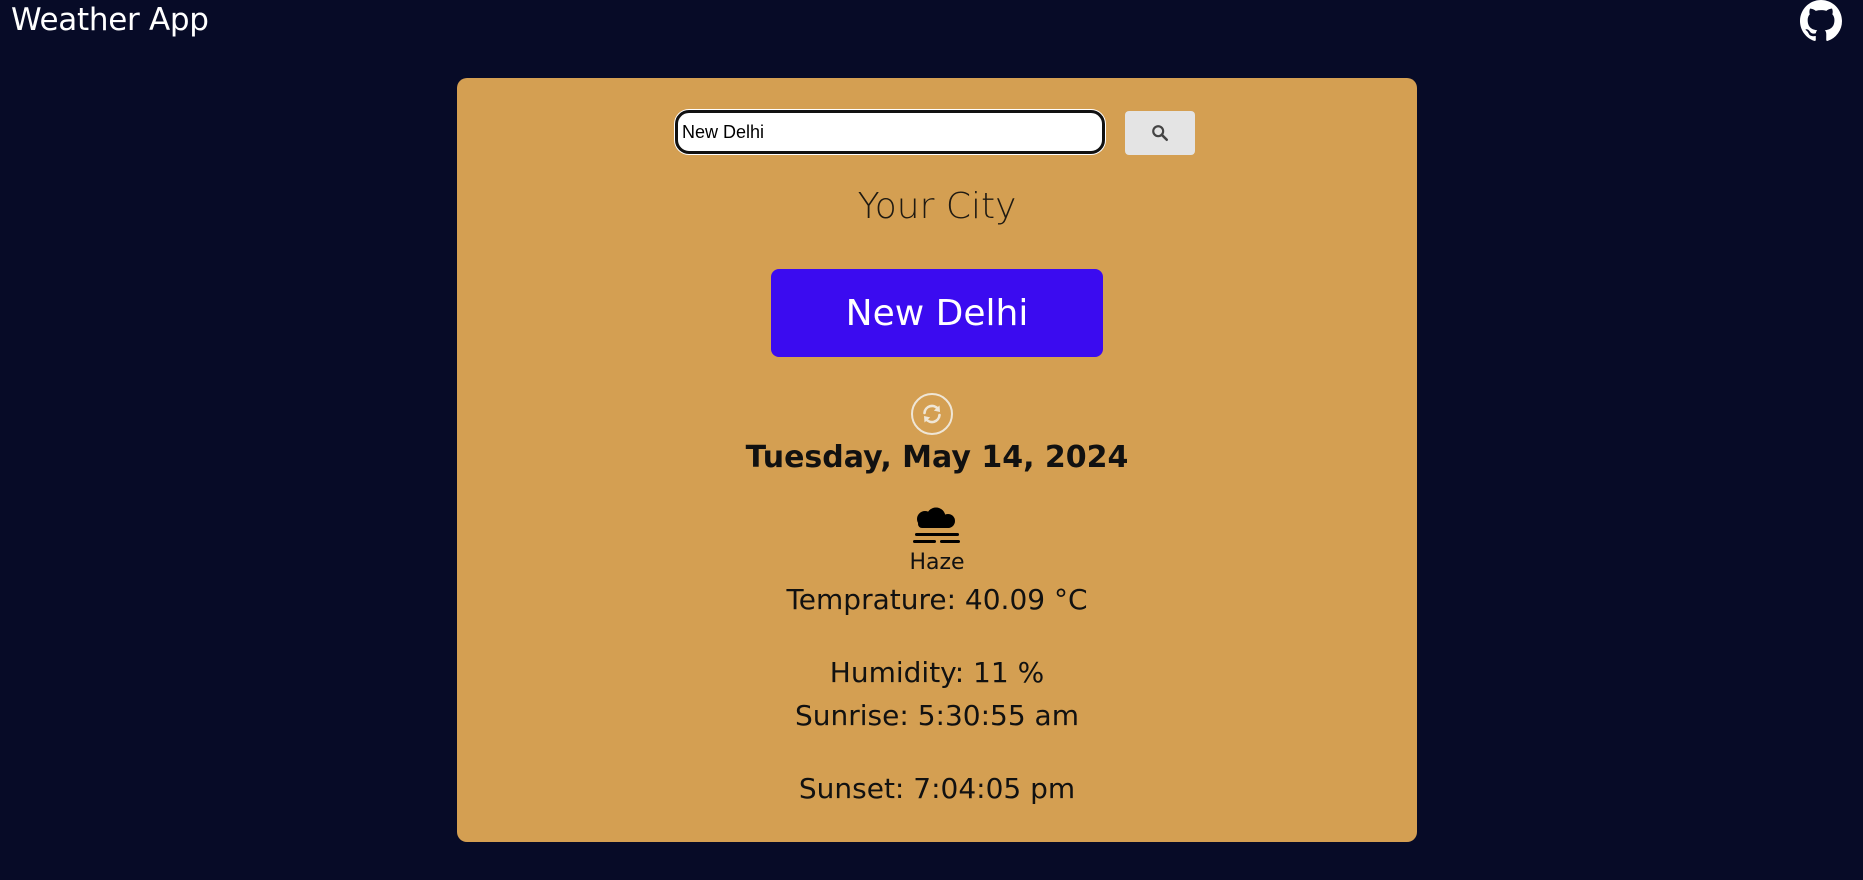  I want to click on search-button, so click(1160, 133).